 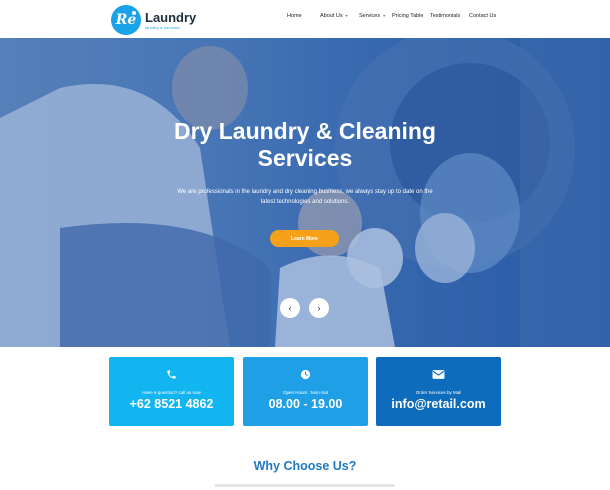 I want to click on phone-icon, so click(x=171, y=375).